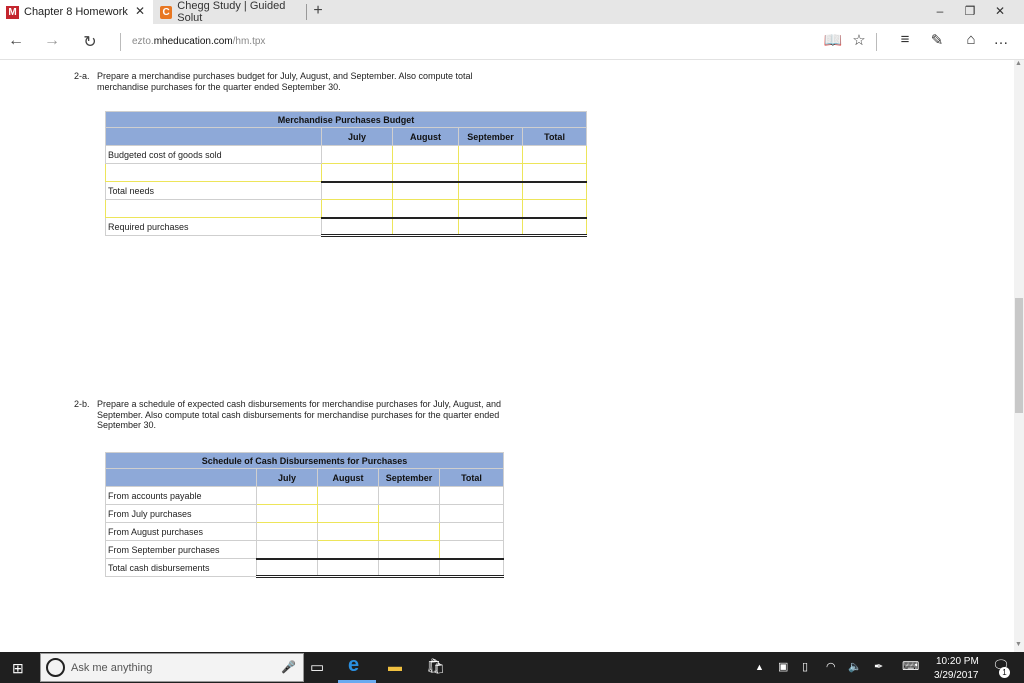  I want to click on back-arrow-icon: ←, so click(16, 41).